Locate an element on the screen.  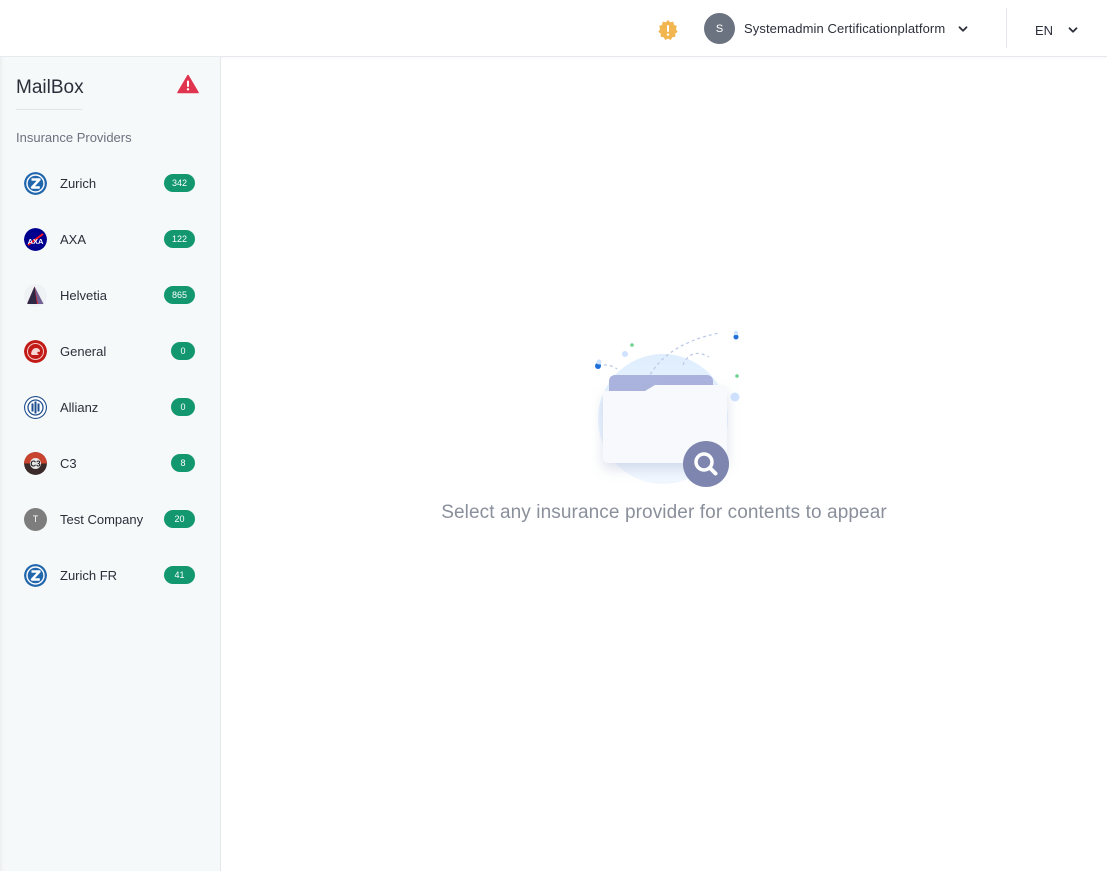
provider-item-c3: C3 C3 8 is located at coordinates (110, 463).